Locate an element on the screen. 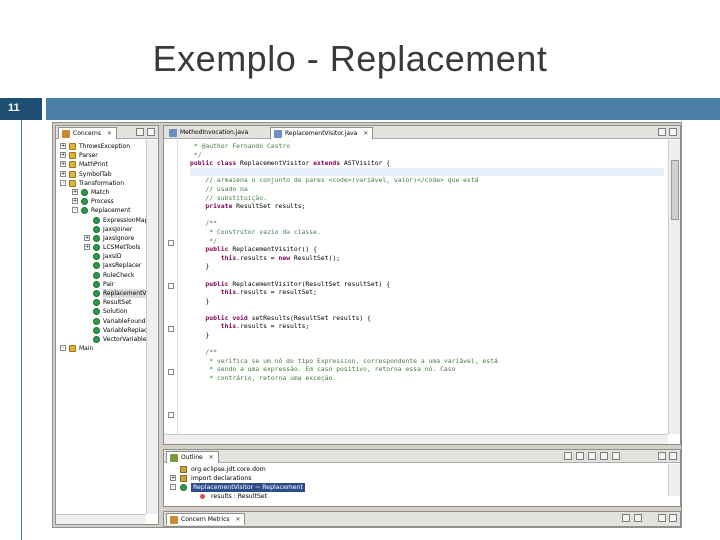  tree-node: ResultSet is located at coordinates (107, 302).